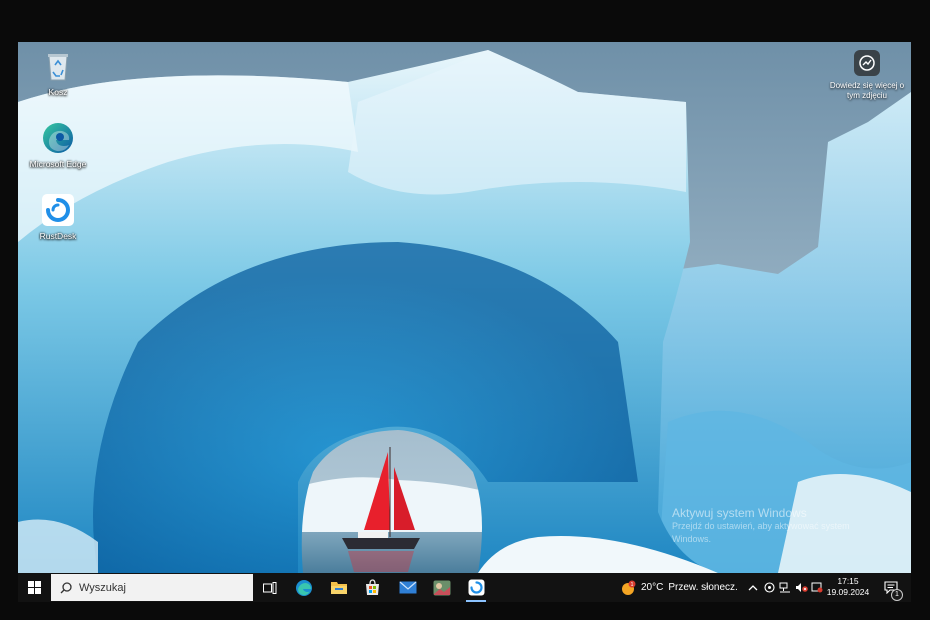 Image resolution: width=930 pixels, height=620 pixels. I want to click on weather-condition: Przew. słonecz., so click(703, 587).